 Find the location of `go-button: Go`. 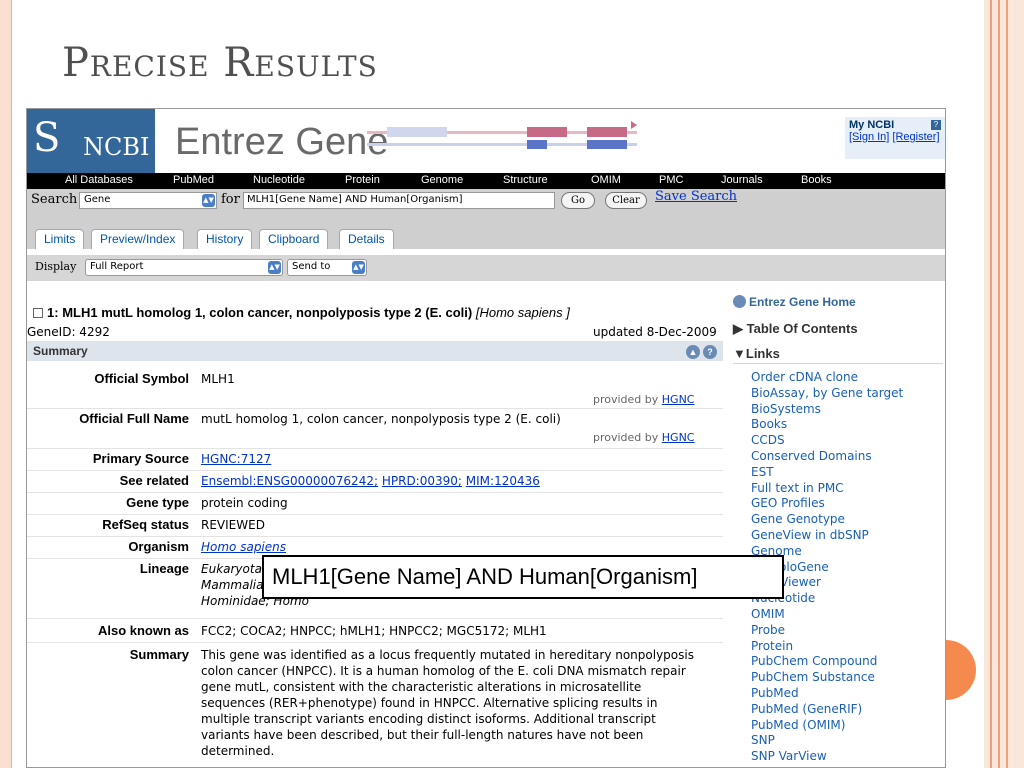

go-button: Go is located at coordinates (578, 200).